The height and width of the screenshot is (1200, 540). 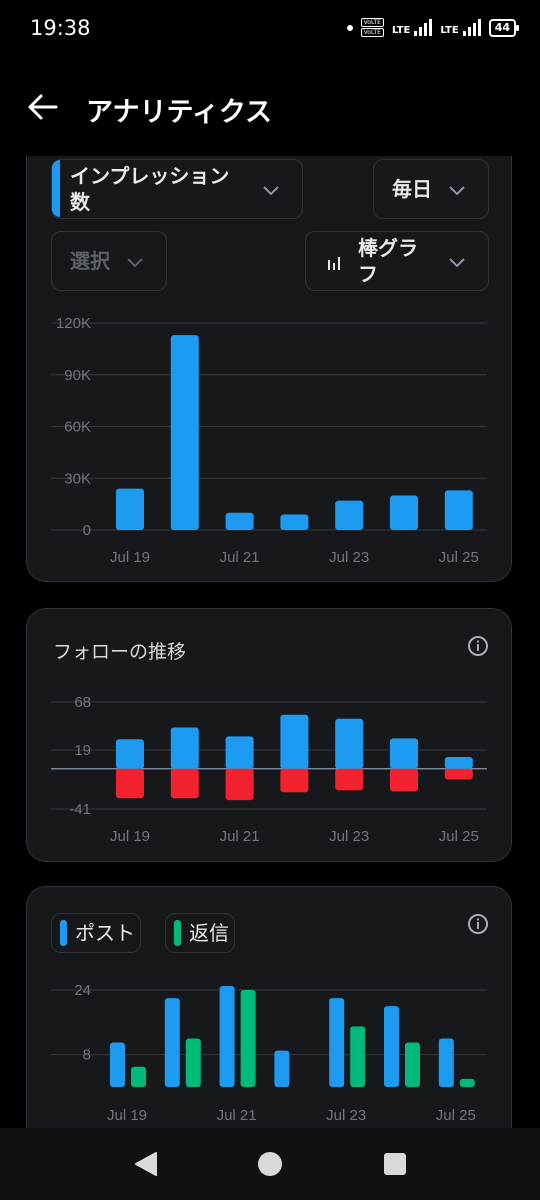 I want to click on system-nav-bar, so click(x=270, y=1164).